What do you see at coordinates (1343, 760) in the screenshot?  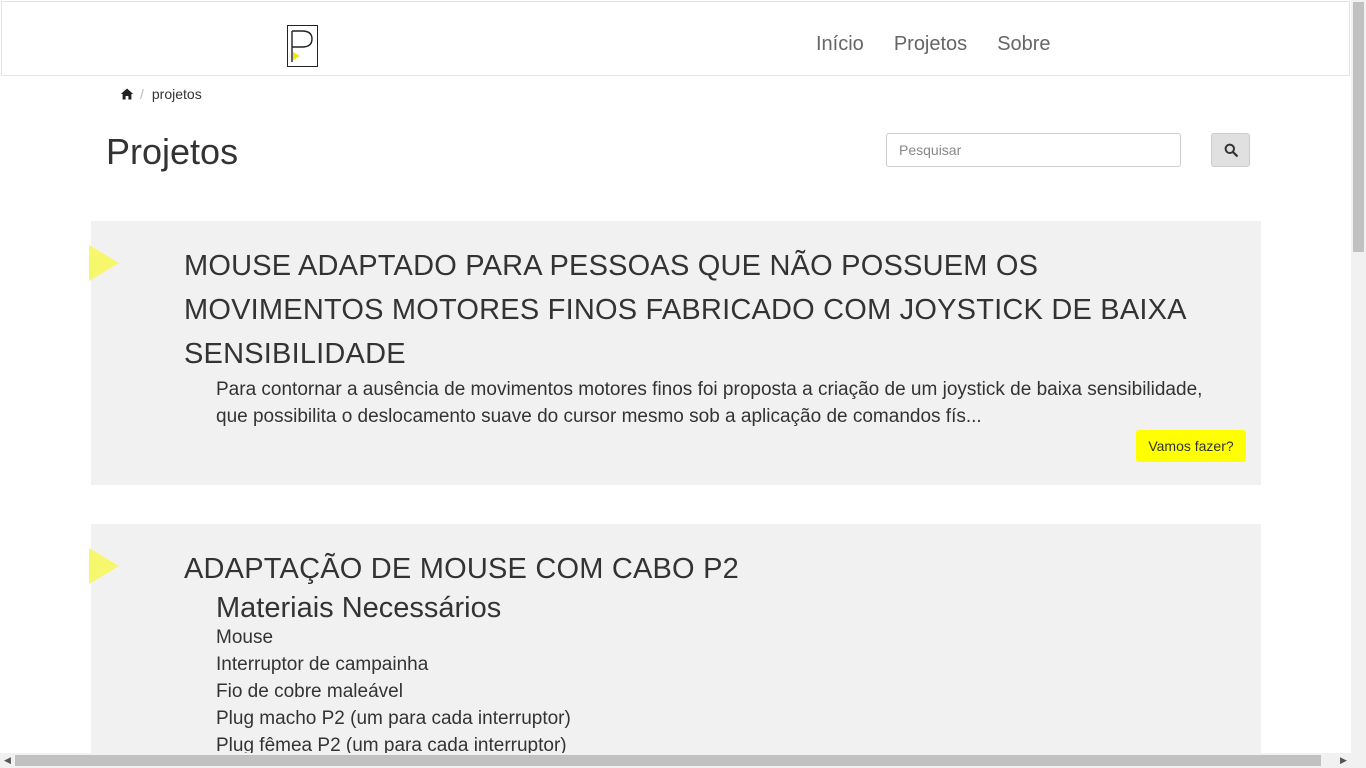 I see `scroll-right-arrow-icon: ▶` at bounding box center [1343, 760].